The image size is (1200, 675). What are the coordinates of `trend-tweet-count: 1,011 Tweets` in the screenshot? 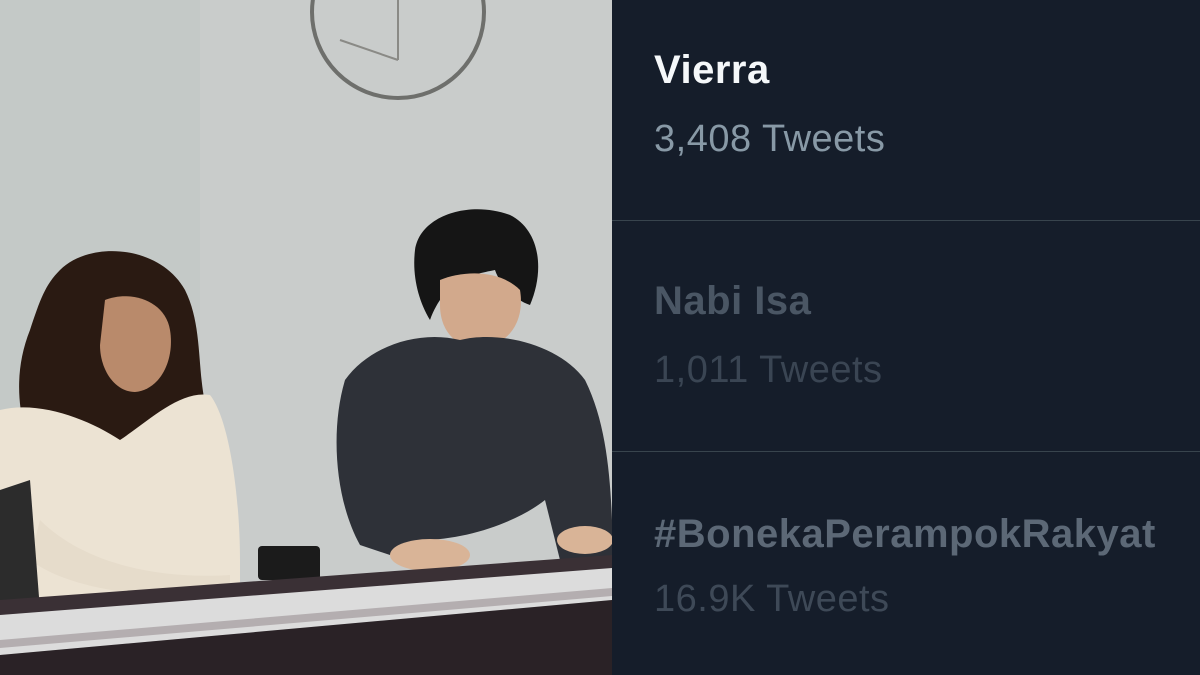 It's located at (768, 370).